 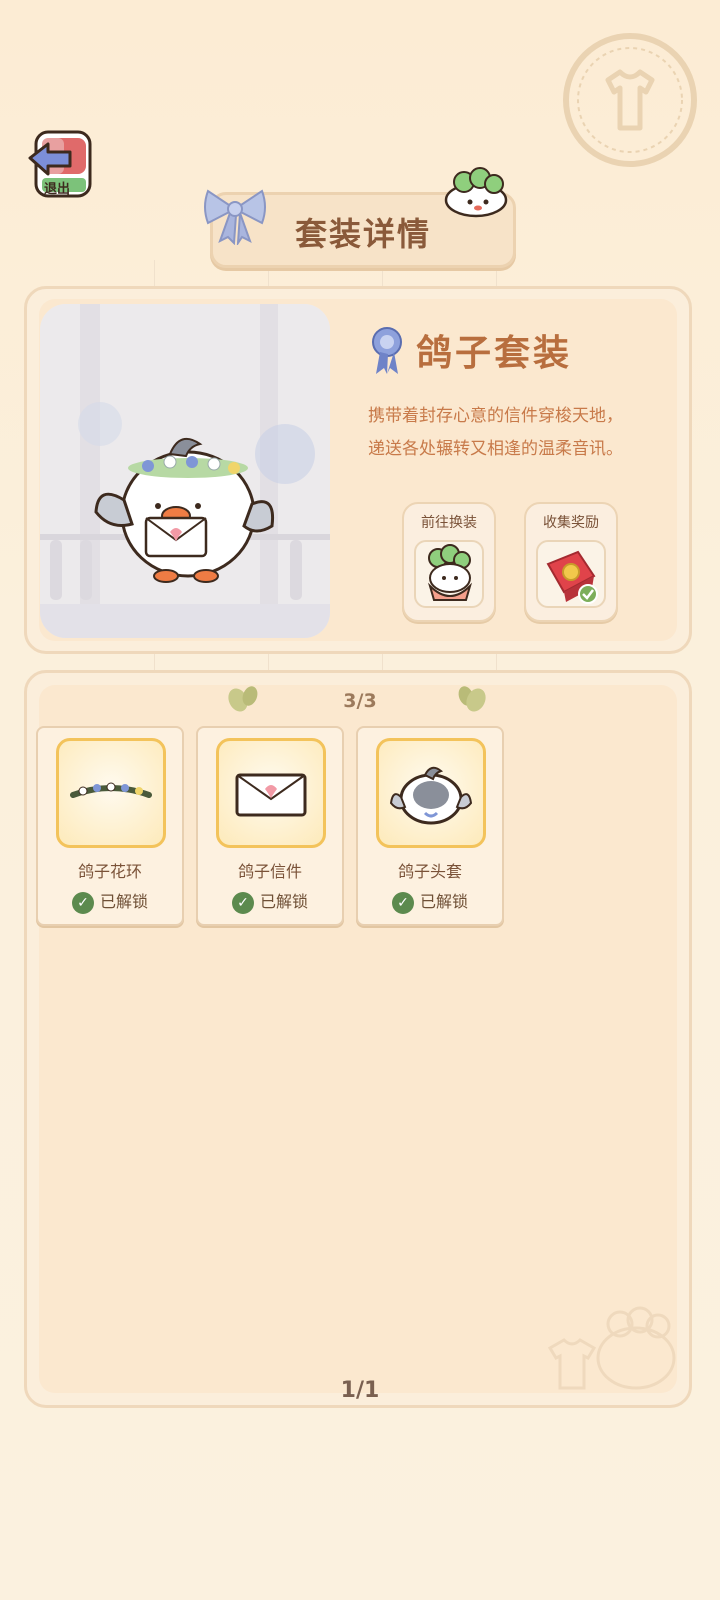 I want to click on go-dress-up-button: 前往换装, so click(x=449, y=562).